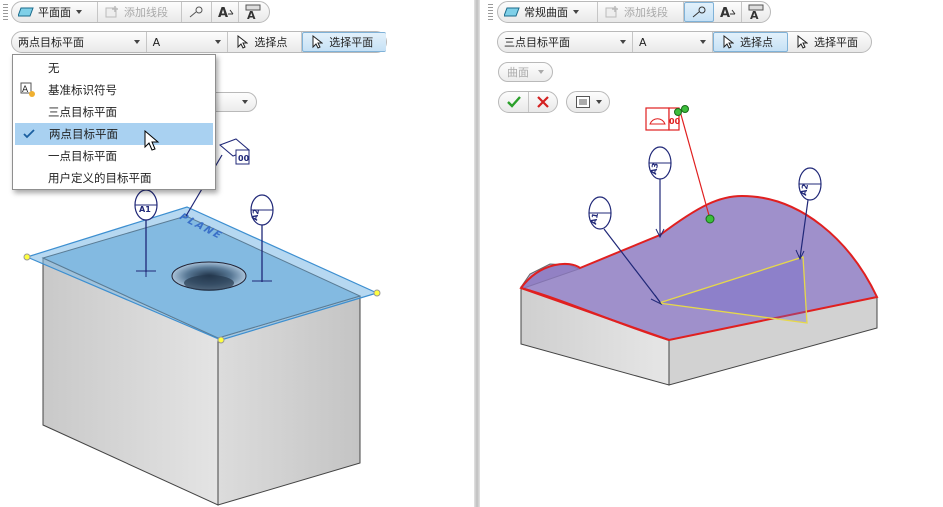 The height and width of the screenshot is (507, 943). I want to click on callout-a1-label: A1, so click(145, 209).